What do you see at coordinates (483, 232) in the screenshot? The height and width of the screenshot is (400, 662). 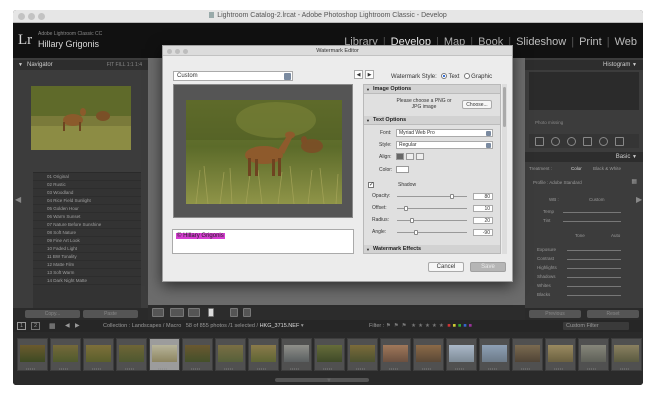 I see `shadow-row-value: -90` at bounding box center [483, 232].